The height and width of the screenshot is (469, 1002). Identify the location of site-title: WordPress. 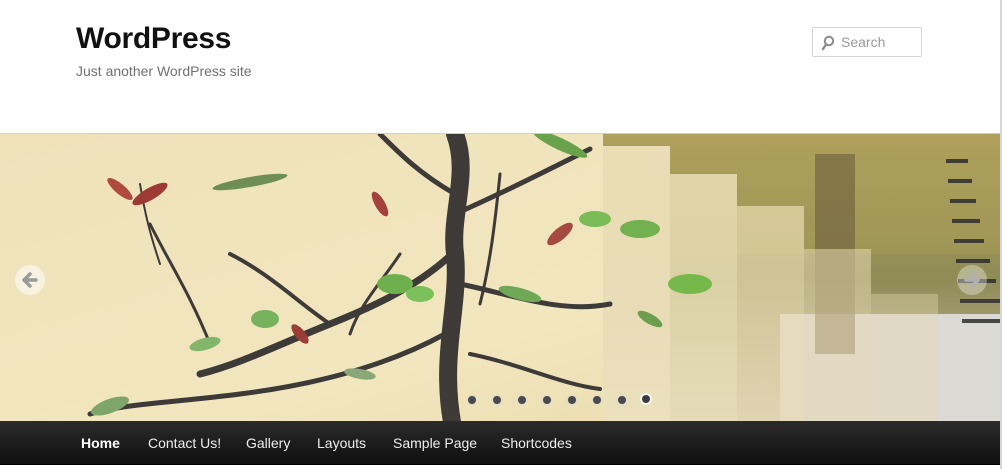
(153, 39).